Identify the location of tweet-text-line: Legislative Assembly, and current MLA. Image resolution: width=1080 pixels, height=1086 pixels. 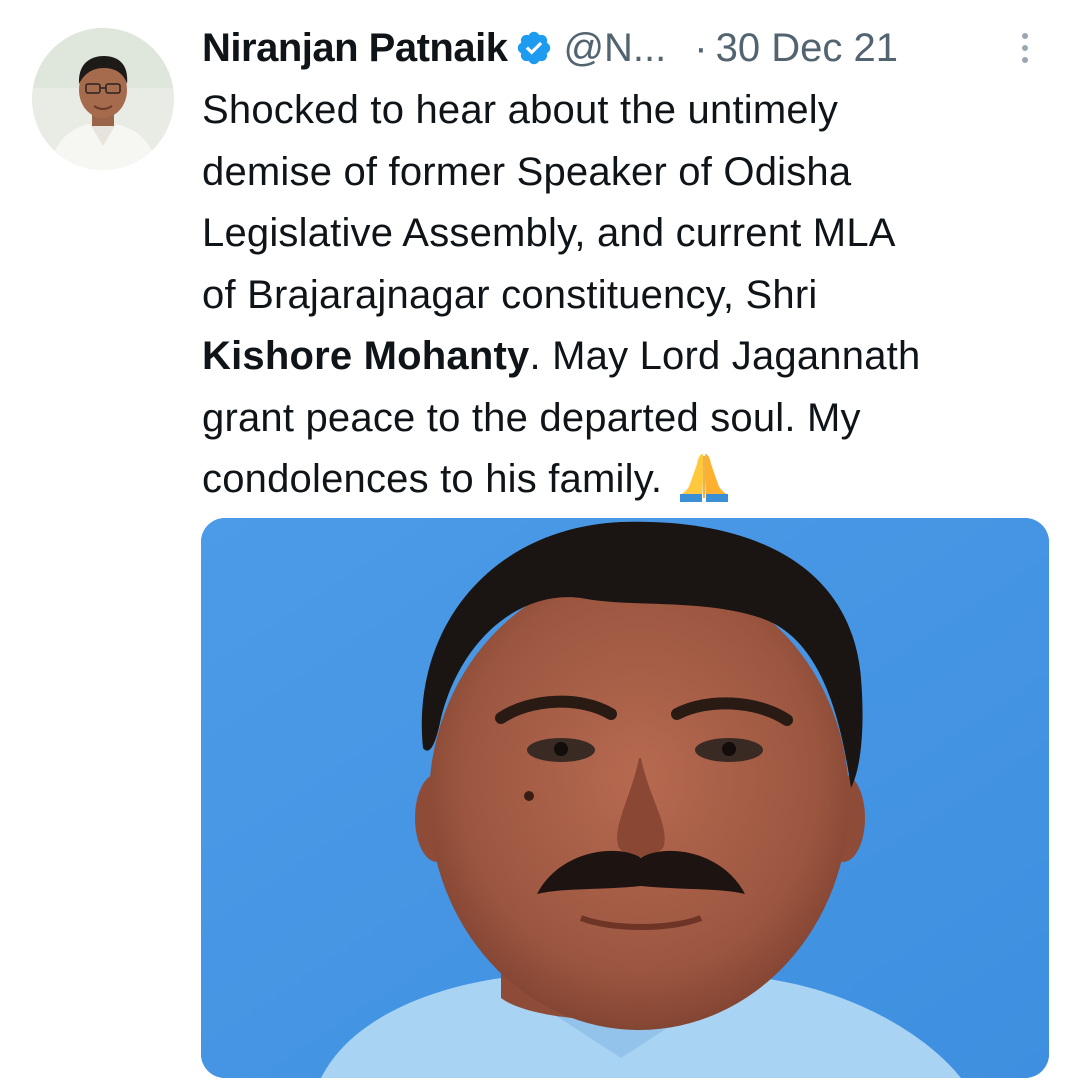
(549, 233).